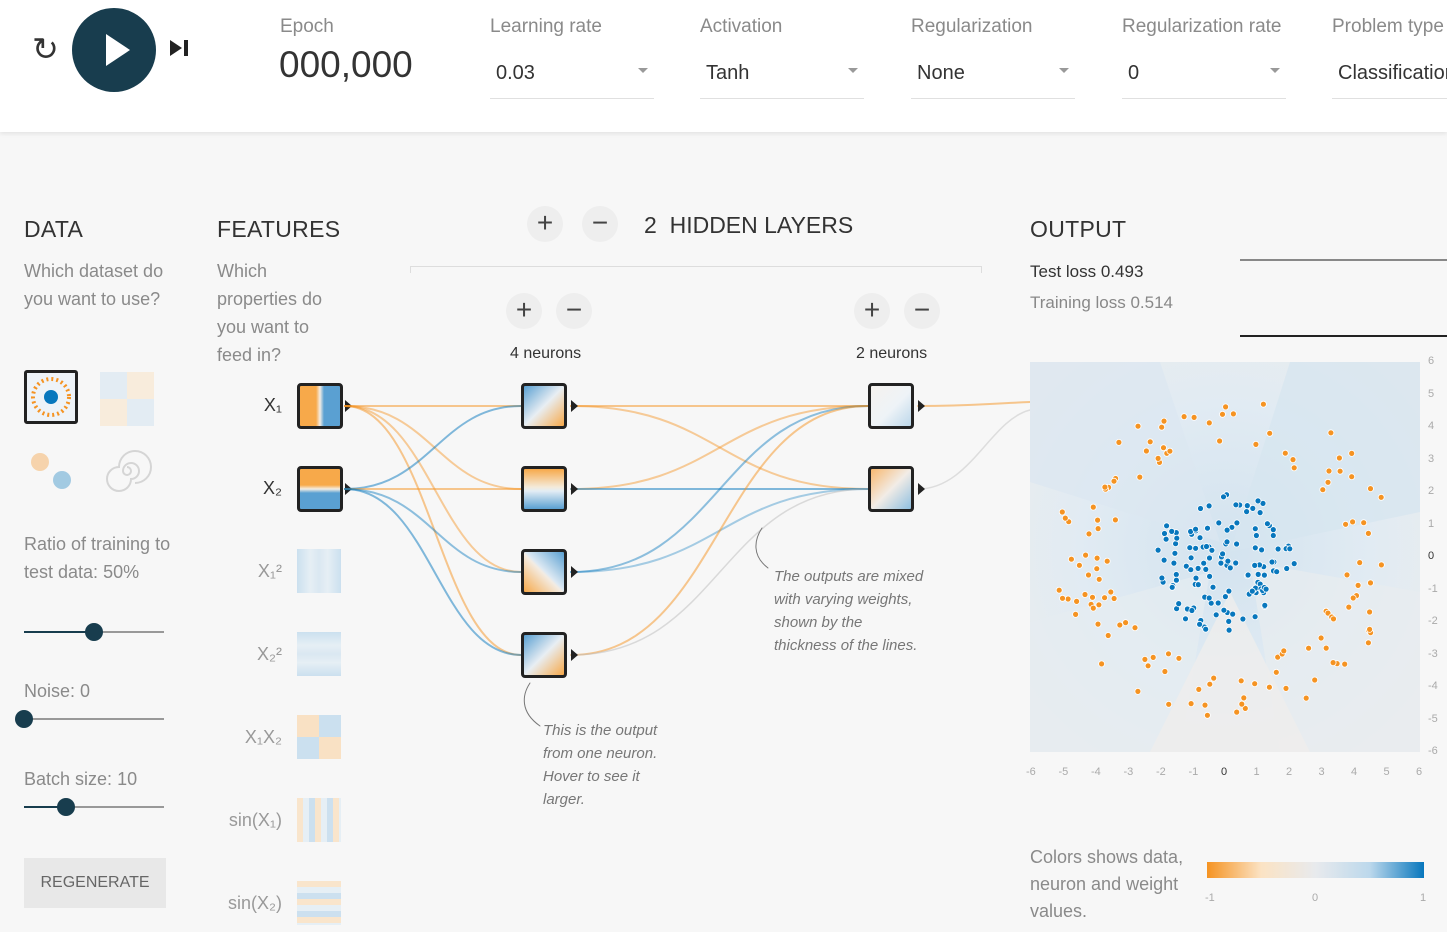 Image resolution: width=1447 pixels, height=932 pixels. What do you see at coordinates (1433, 653) in the screenshot?
I see `y-tick-label: -3` at bounding box center [1433, 653].